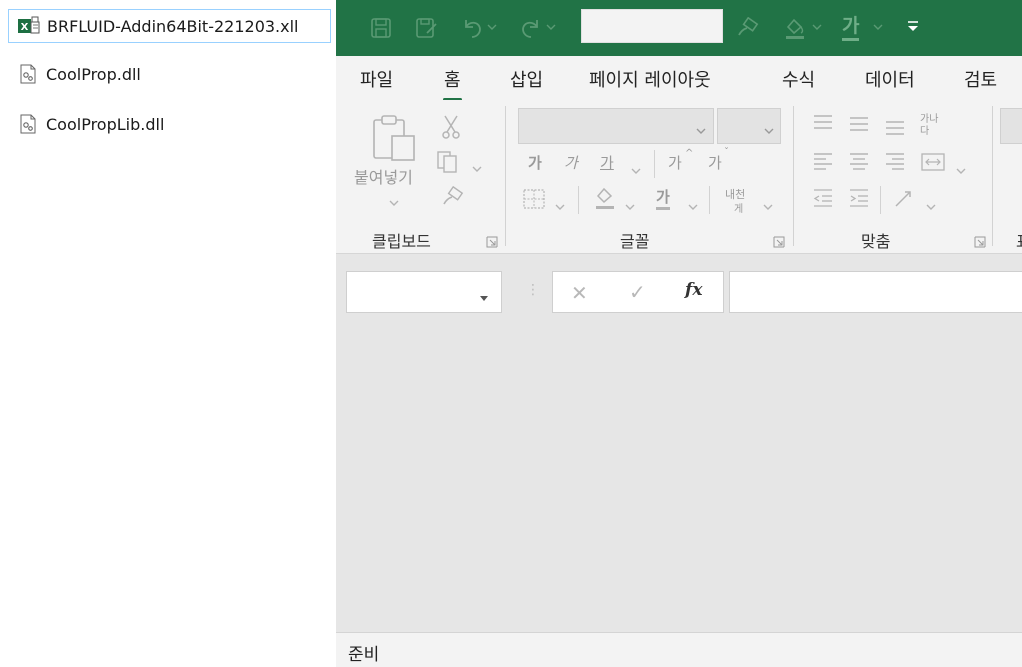 This screenshot has height=667, width=1022. Describe the element at coordinates (452, 198) in the screenshot. I see `format-painter-small-icon` at that location.